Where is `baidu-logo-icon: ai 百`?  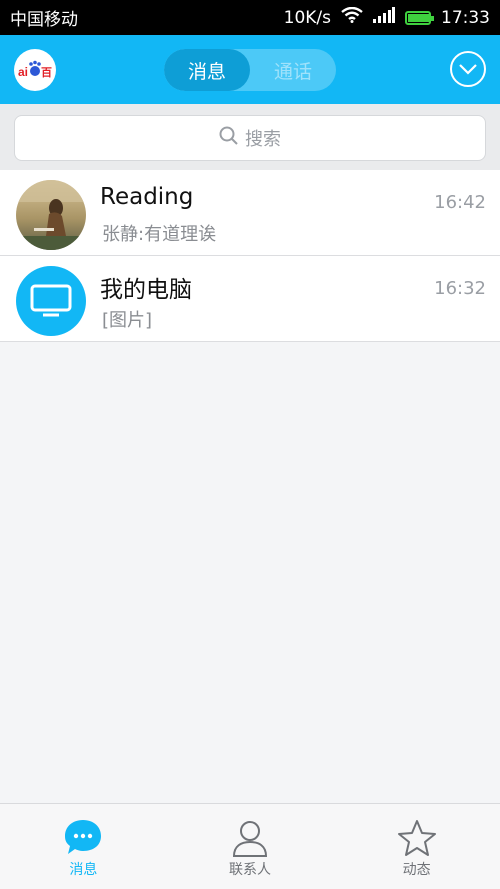
baidu-logo-icon: ai 百 is located at coordinates (35, 69).